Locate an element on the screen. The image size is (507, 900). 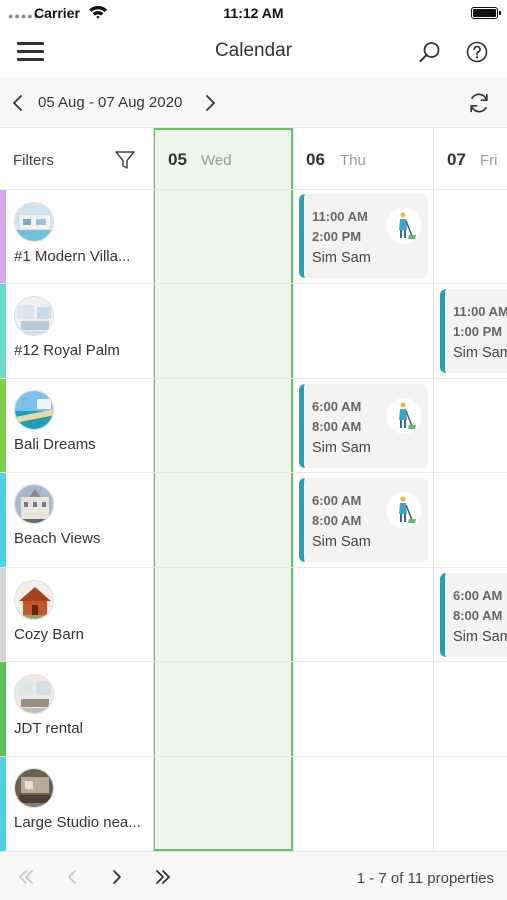
search-icon is located at coordinates (430, 52).